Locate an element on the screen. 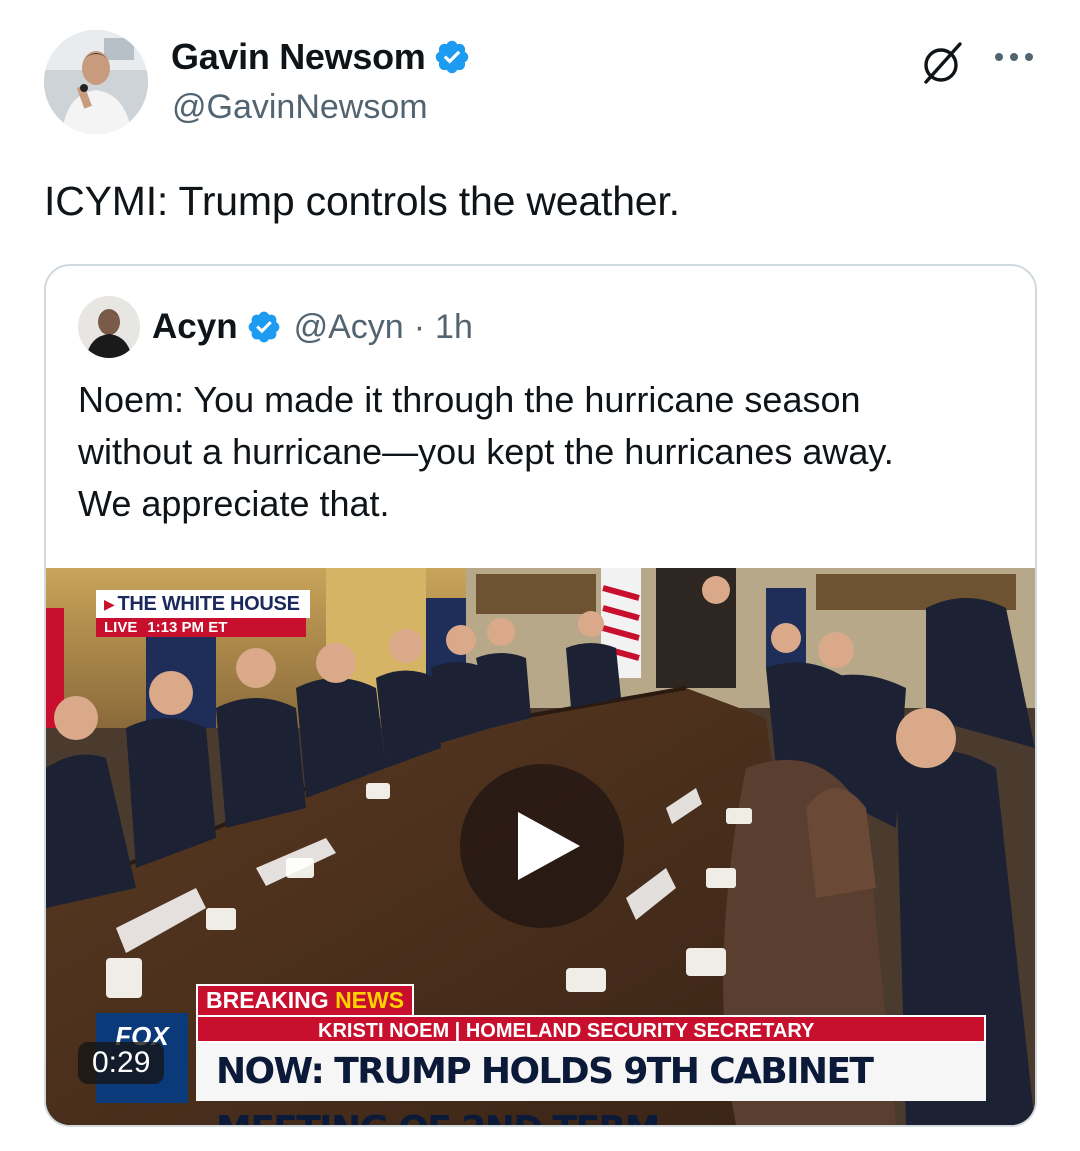 This screenshot has width=1080, height=1151. tweet-header: Gavin Newsom @GavinNewsom is located at coordinates (544, 82).